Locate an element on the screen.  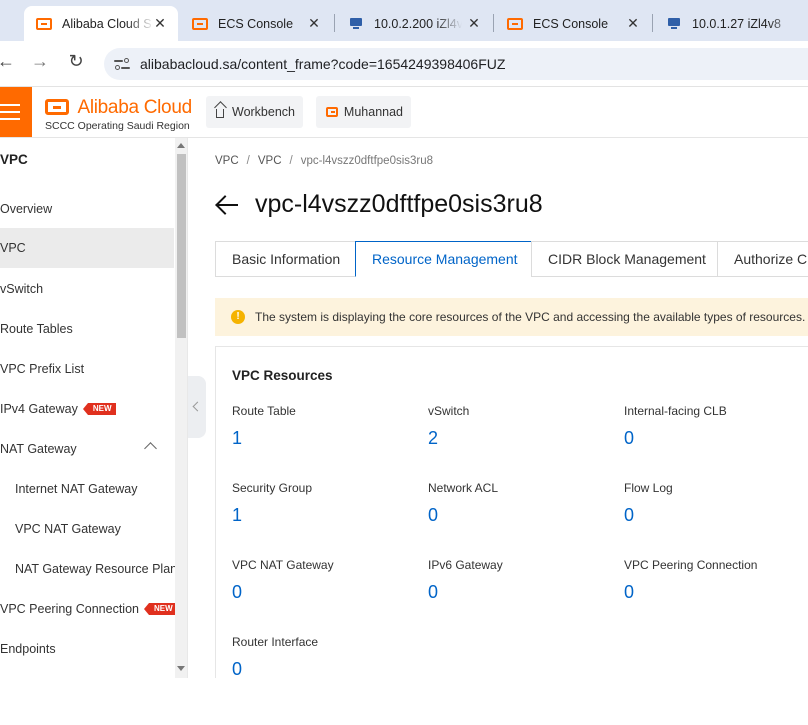
breadcrumb-current: vpc-l4vszz0dftfpe0sis3ru8 is located at coordinates (367, 161).